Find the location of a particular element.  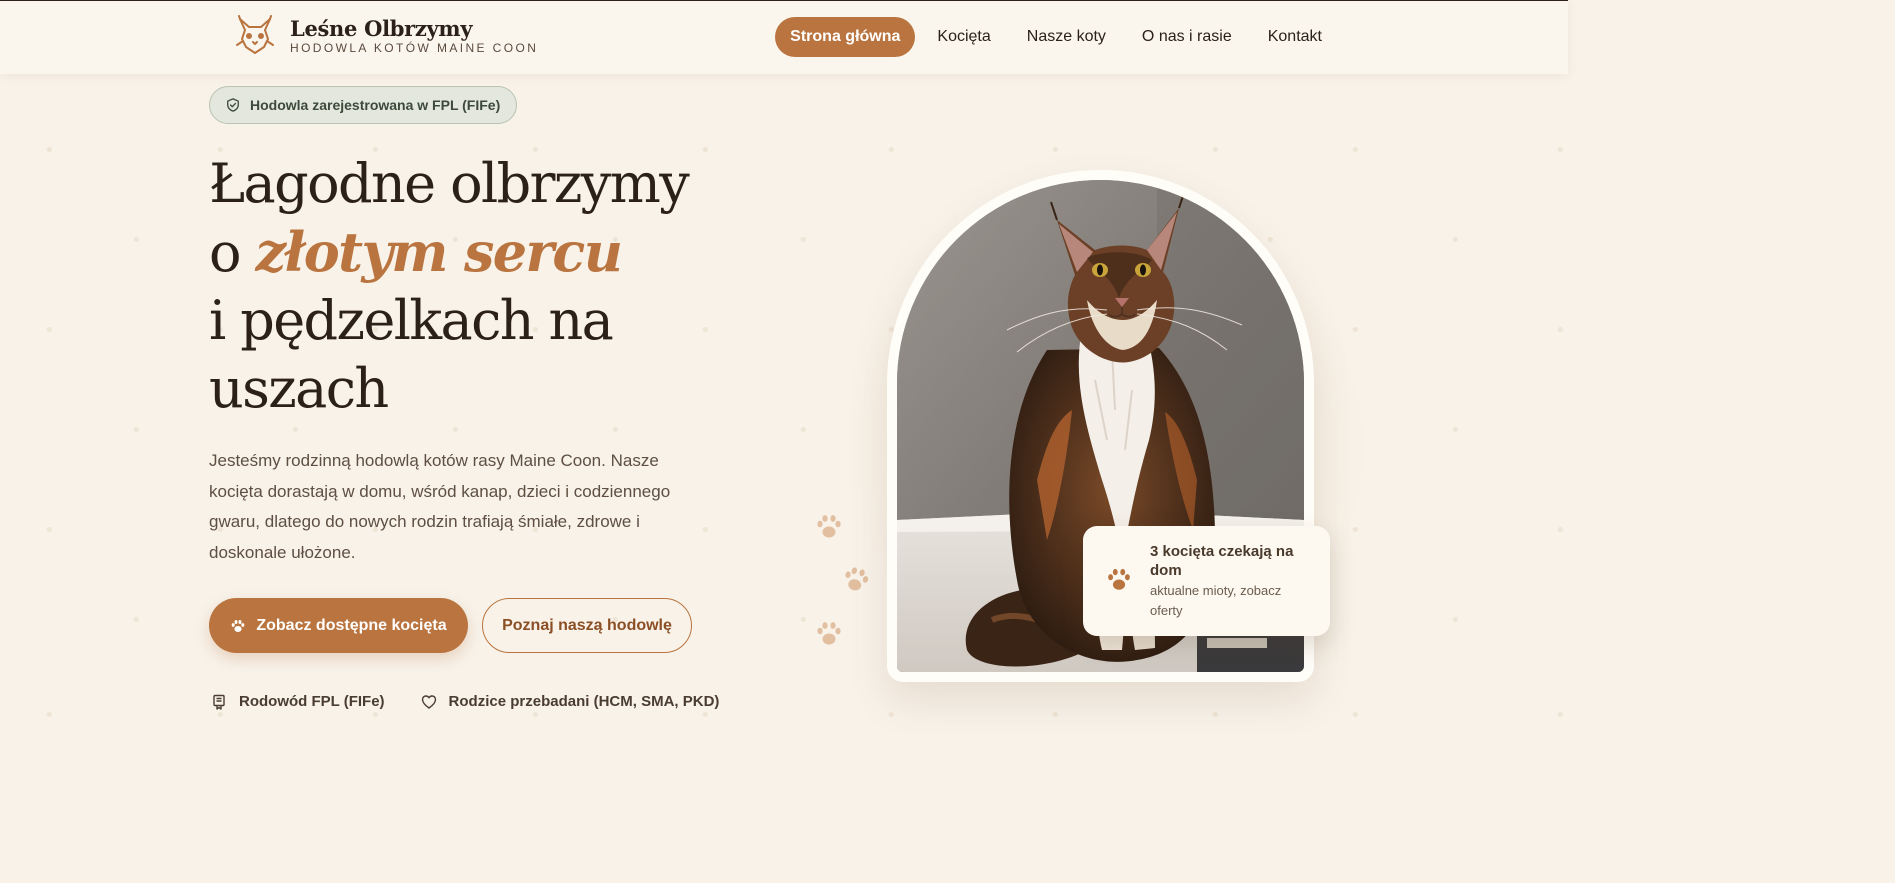

meet-cattery-button: Poznaj naszą hodowlę is located at coordinates (587, 625).